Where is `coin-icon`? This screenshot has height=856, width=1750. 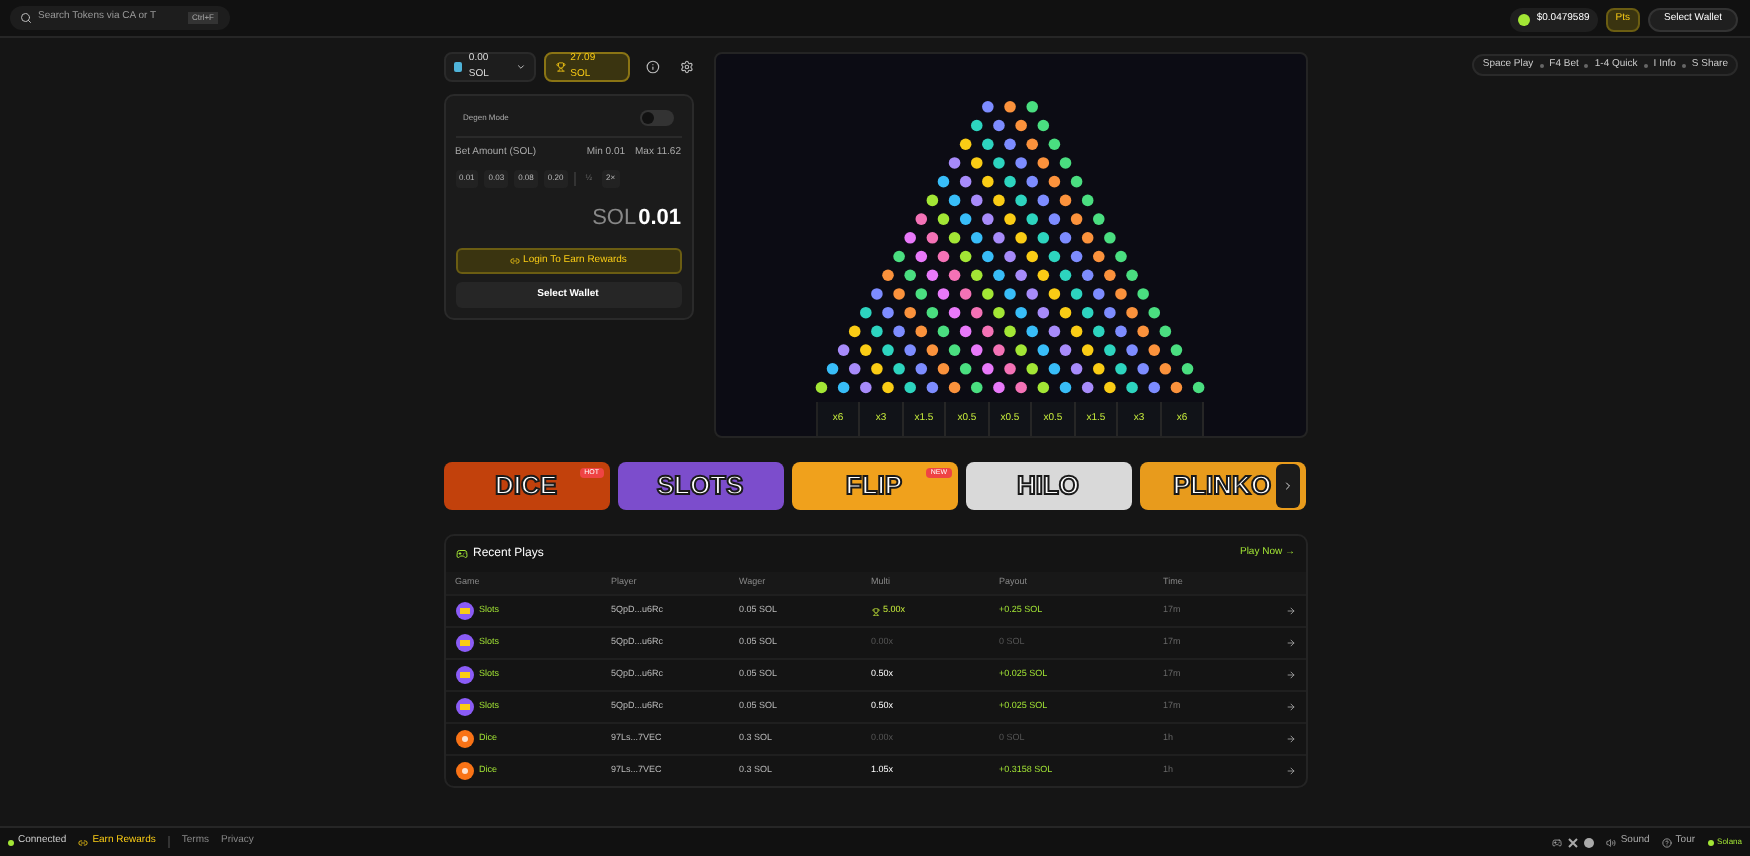
coin-icon is located at coordinates (1524, 20).